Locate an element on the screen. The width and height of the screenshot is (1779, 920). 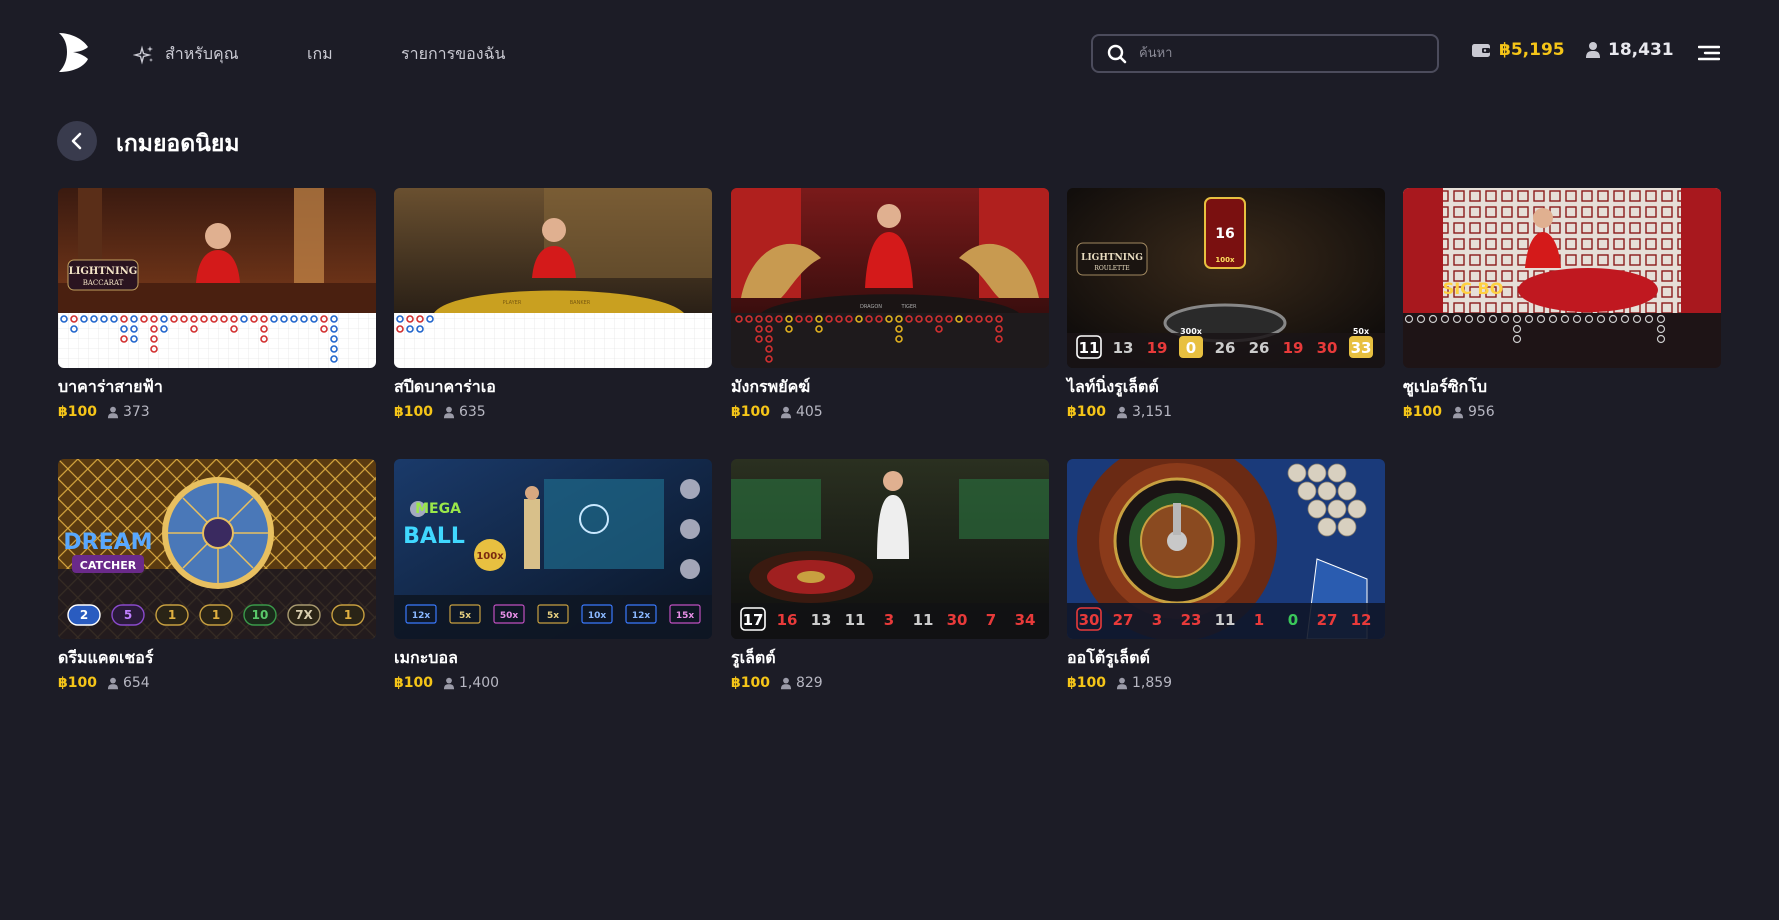
thumb-title-text: DREAM is located at coordinates (107, 542).